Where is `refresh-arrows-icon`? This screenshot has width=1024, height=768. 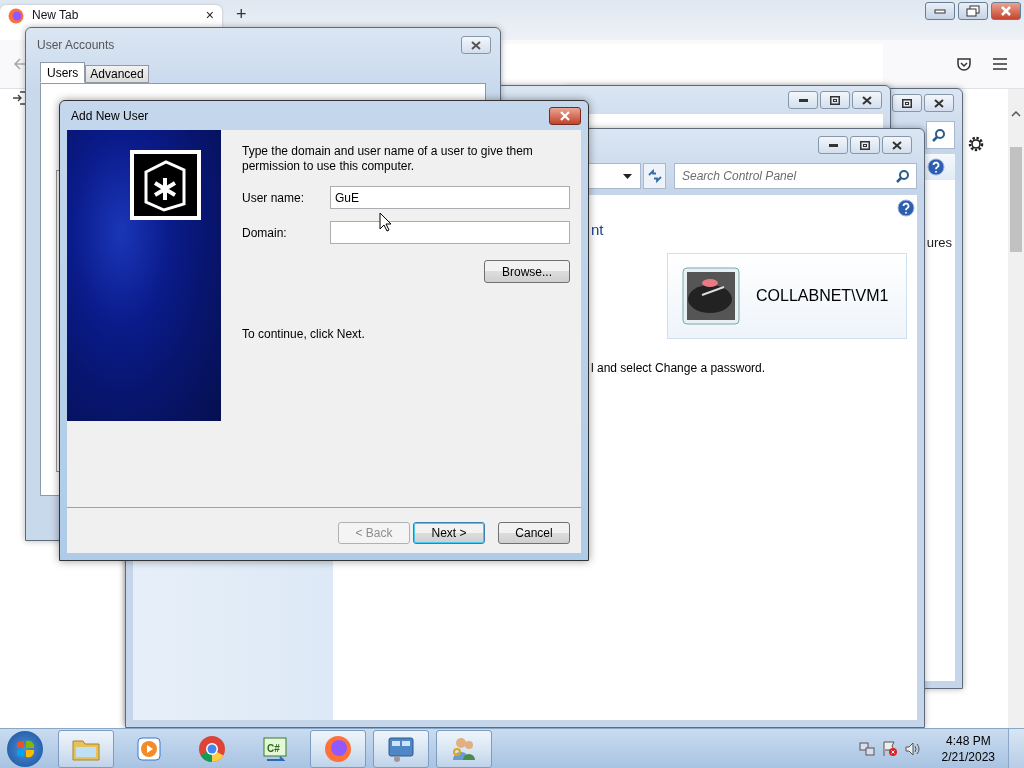 refresh-arrows-icon is located at coordinates (654, 176).